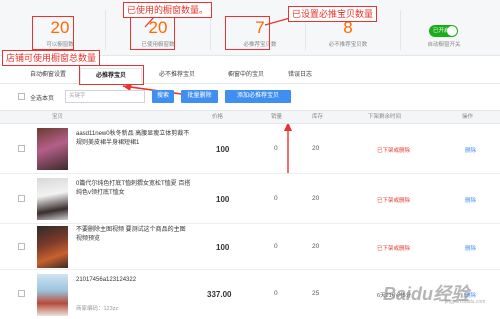 The image size is (500, 319). I want to click on annotation-box-used, so click(152, 33).